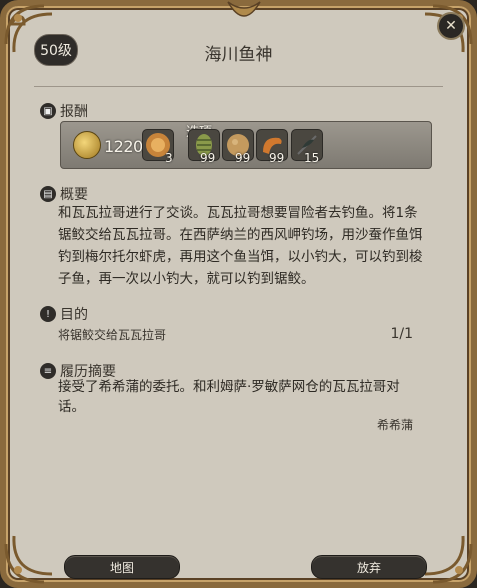 The width and height of the screenshot is (477, 588). What do you see at coordinates (74, 195) in the screenshot?
I see `summary-heading-label: 概要` at bounding box center [74, 195].